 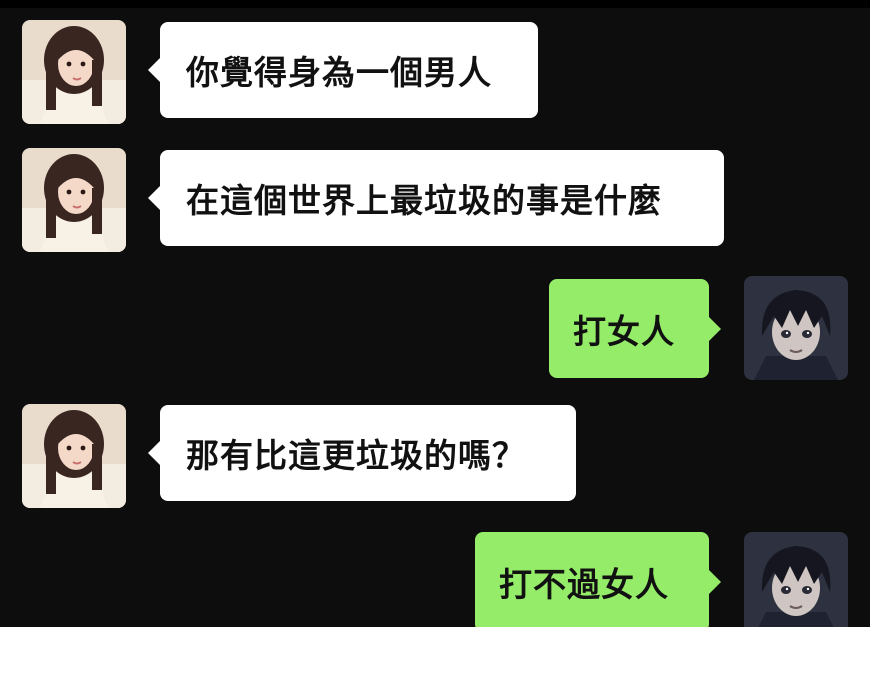 I want to click on message-text-4: 那有比這更垃圾的嗎？, so click(x=356, y=455).